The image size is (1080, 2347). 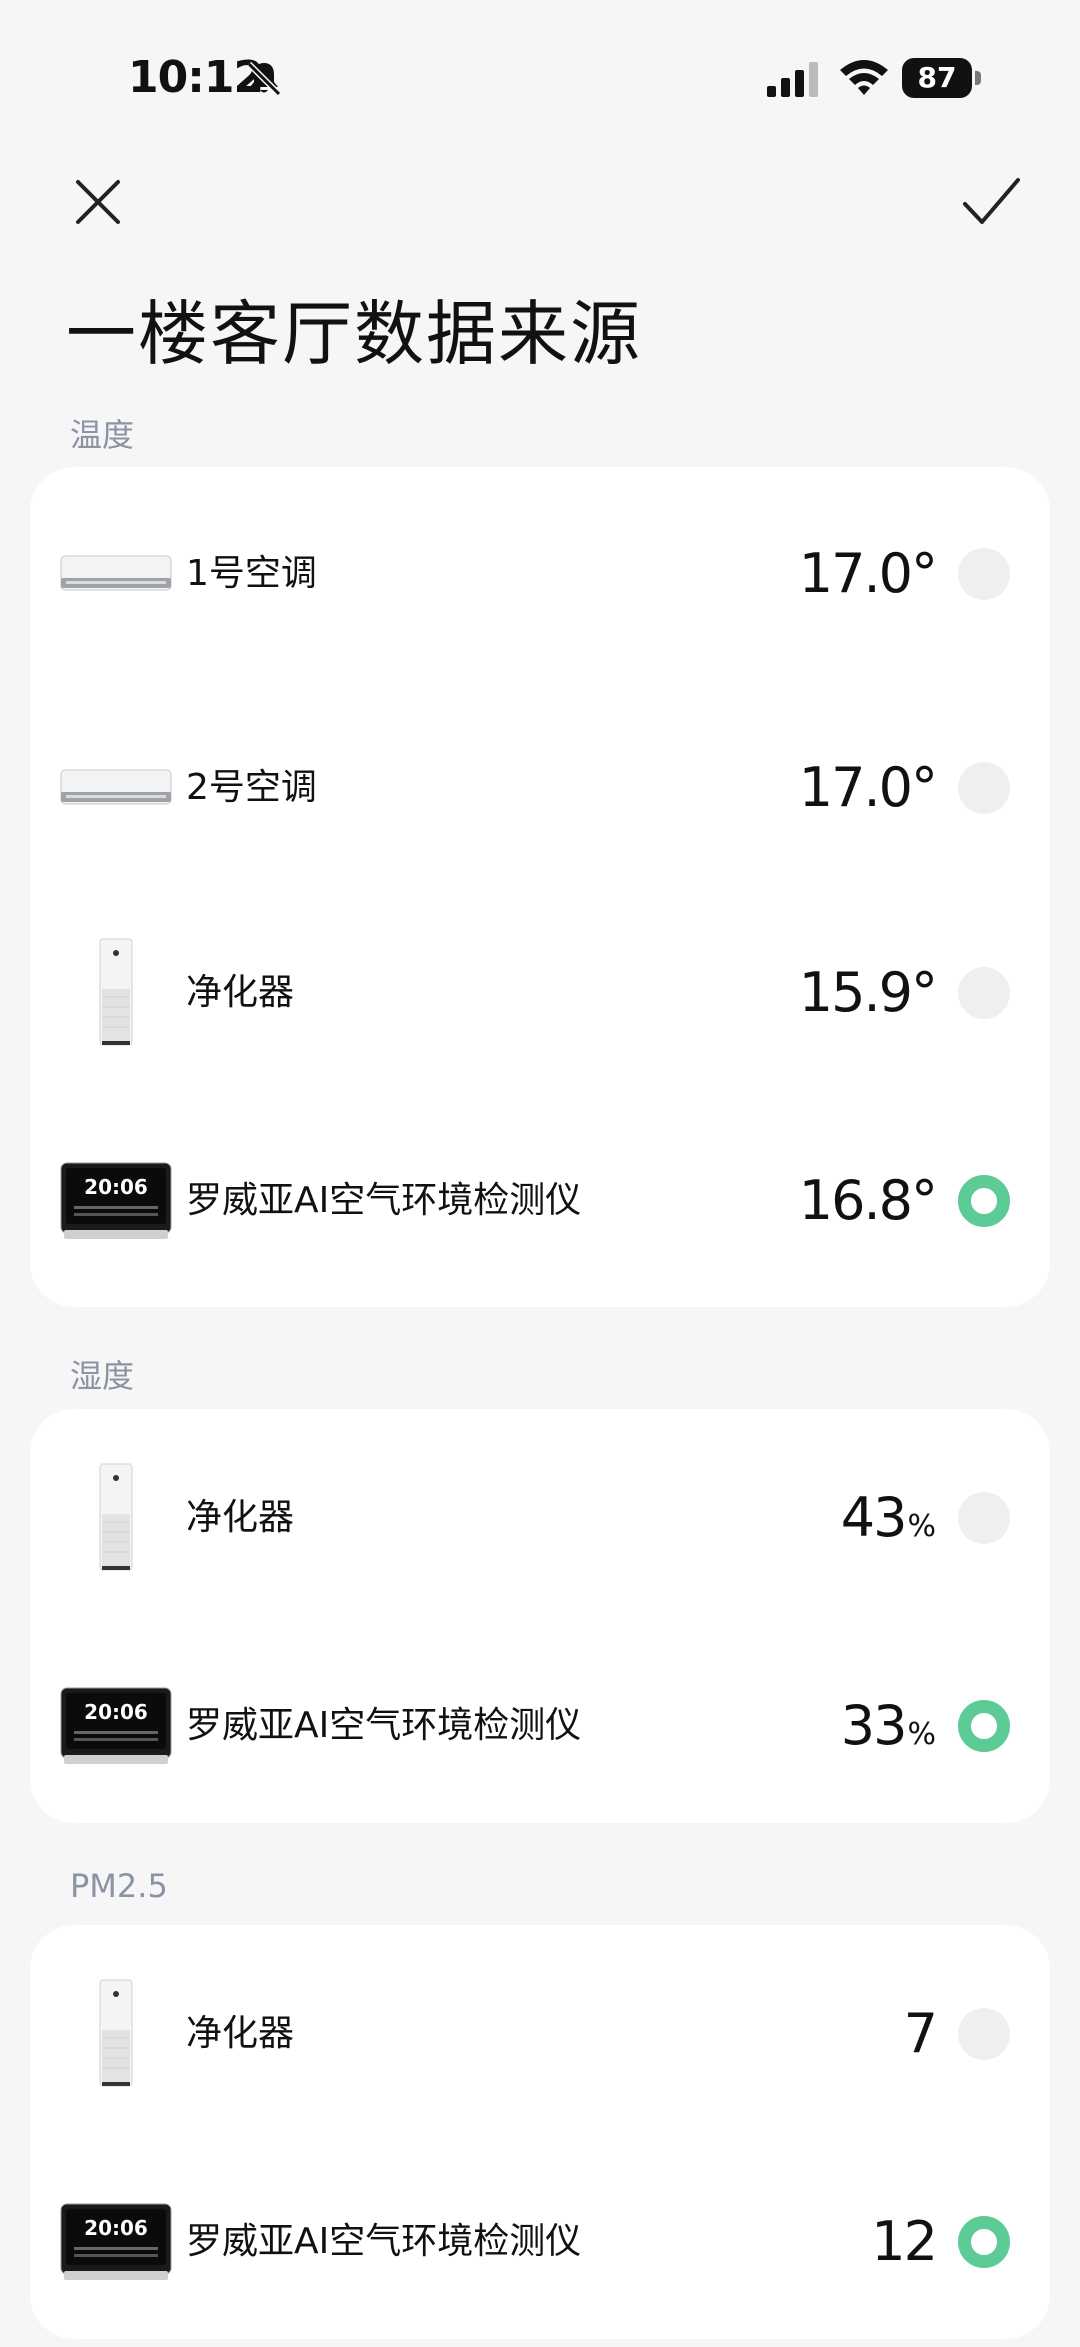 I want to click on battery-level: 87, so click(x=937, y=78).